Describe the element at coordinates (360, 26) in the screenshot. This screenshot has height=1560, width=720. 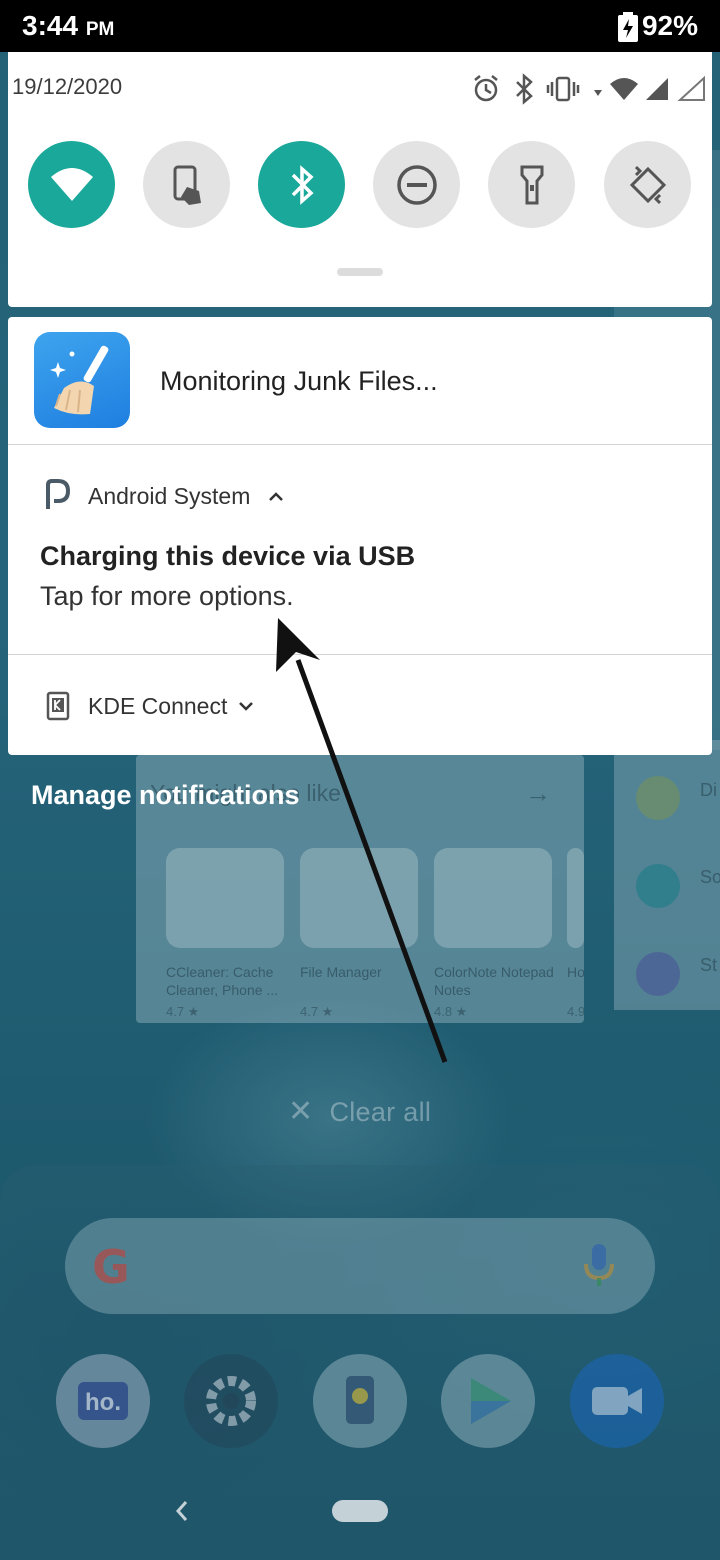
I see `status-bar: 3:44 PM 92%` at that location.